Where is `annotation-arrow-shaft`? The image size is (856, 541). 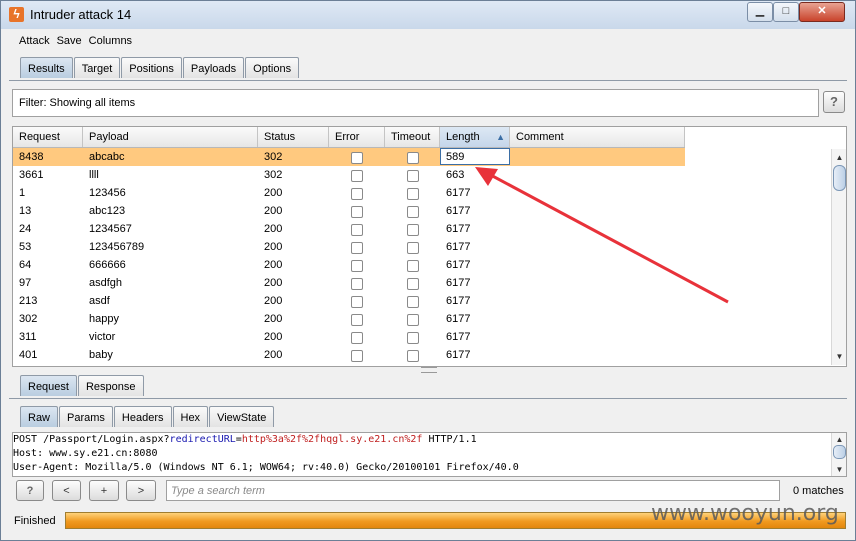 annotation-arrow-shaft is located at coordinates (607, 237).